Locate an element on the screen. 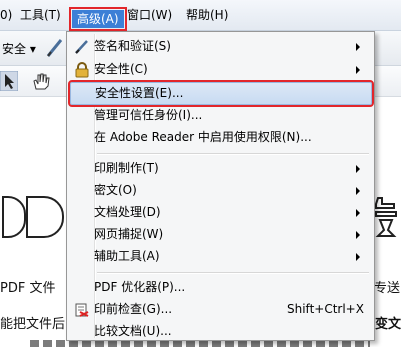 Image resolution: width=401 pixels, height=347 pixels. menubar-item-tools: 工具(T) is located at coordinates (40, 15).